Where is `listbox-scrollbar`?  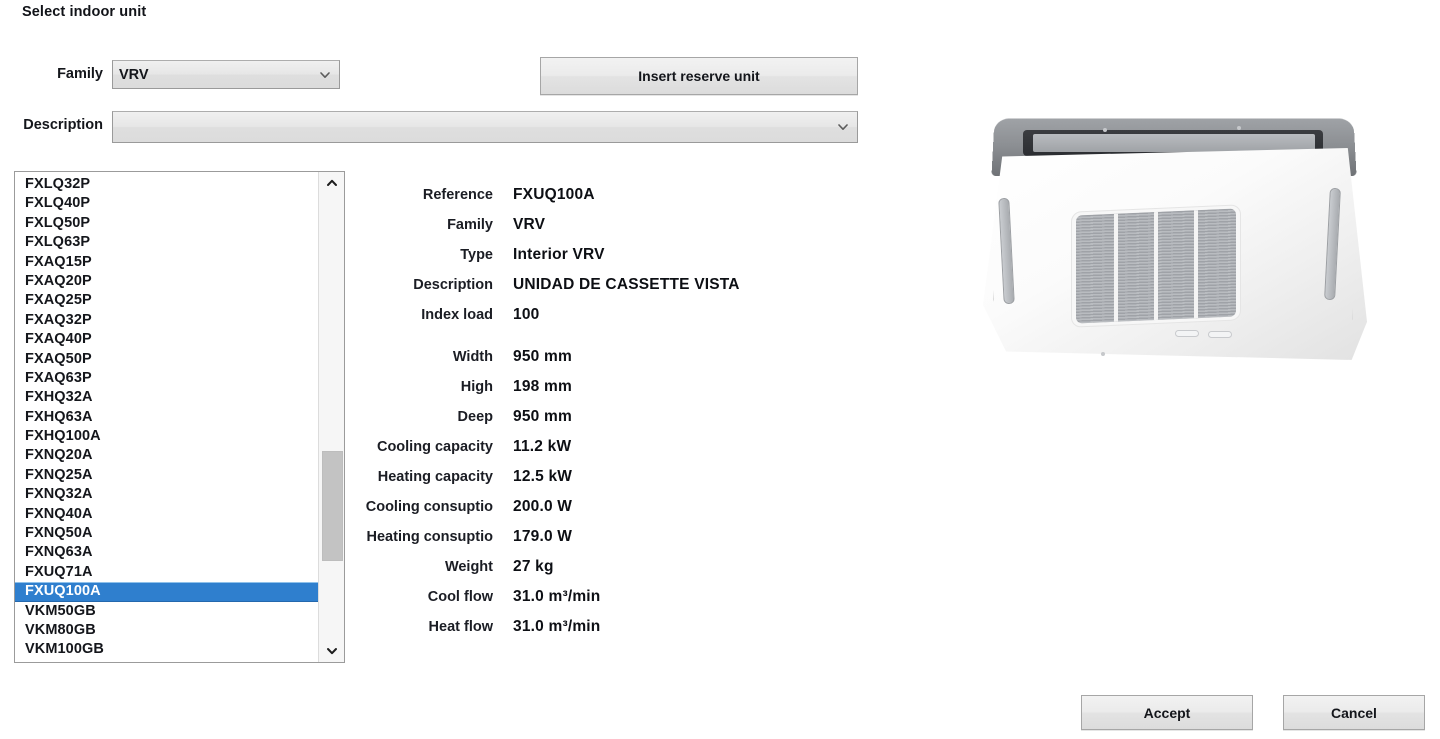 listbox-scrollbar is located at coordinates (331, 417).